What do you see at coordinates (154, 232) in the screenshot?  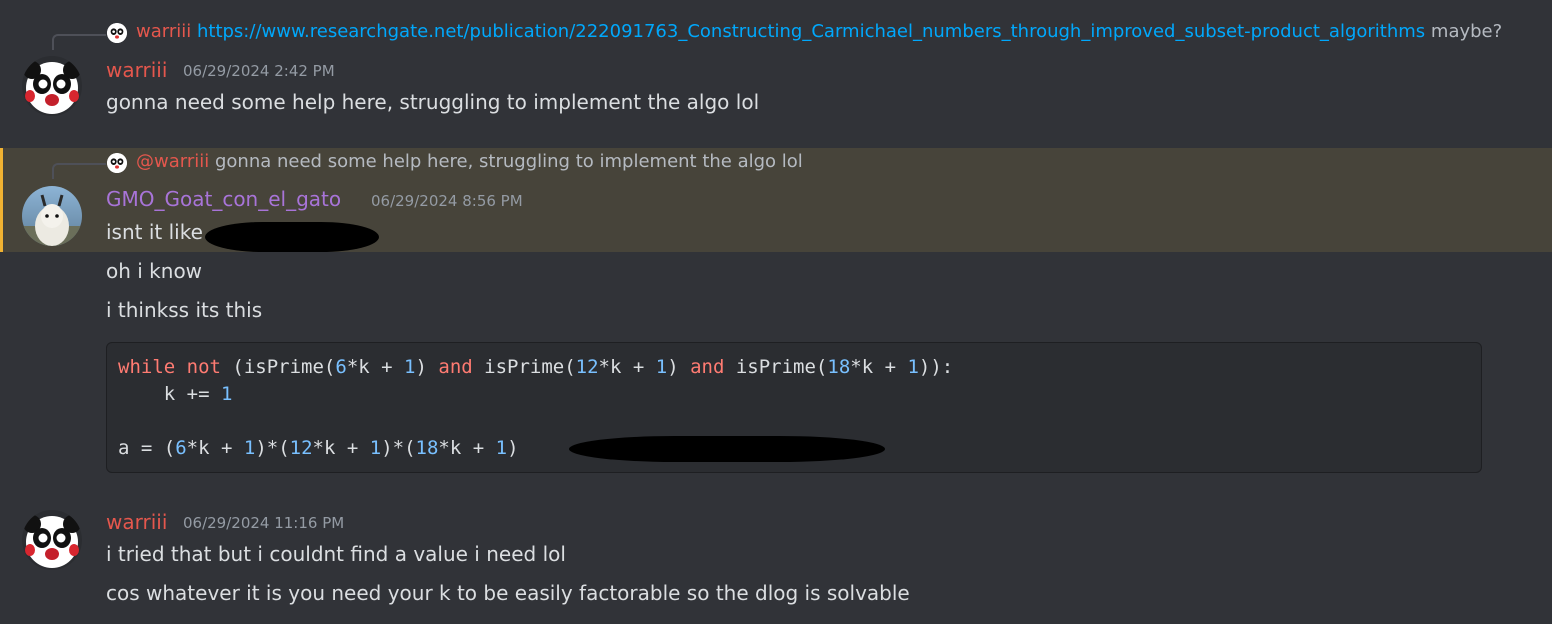 I see `message-text: isnt it like` at bounding box center [154, 232].